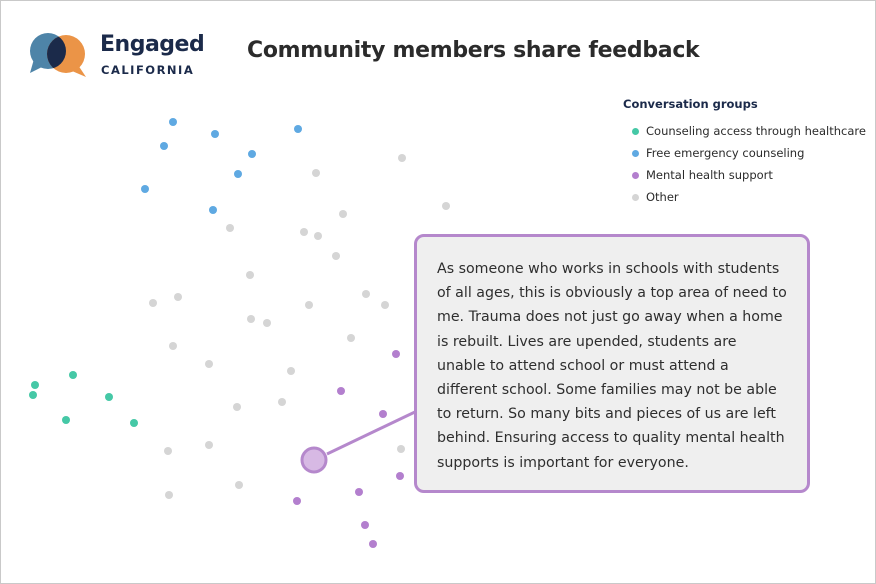  Describe the element at coordinates (690, 104) in the screenshot. I see `legend-title: Conversation groups` at that location.